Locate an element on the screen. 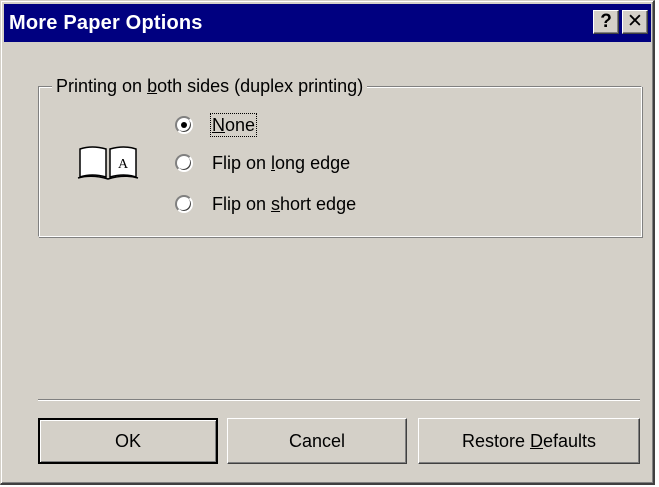 The width and height of the screenshot is (659, 487). svg-text: A is located at coordinates (123, 164).